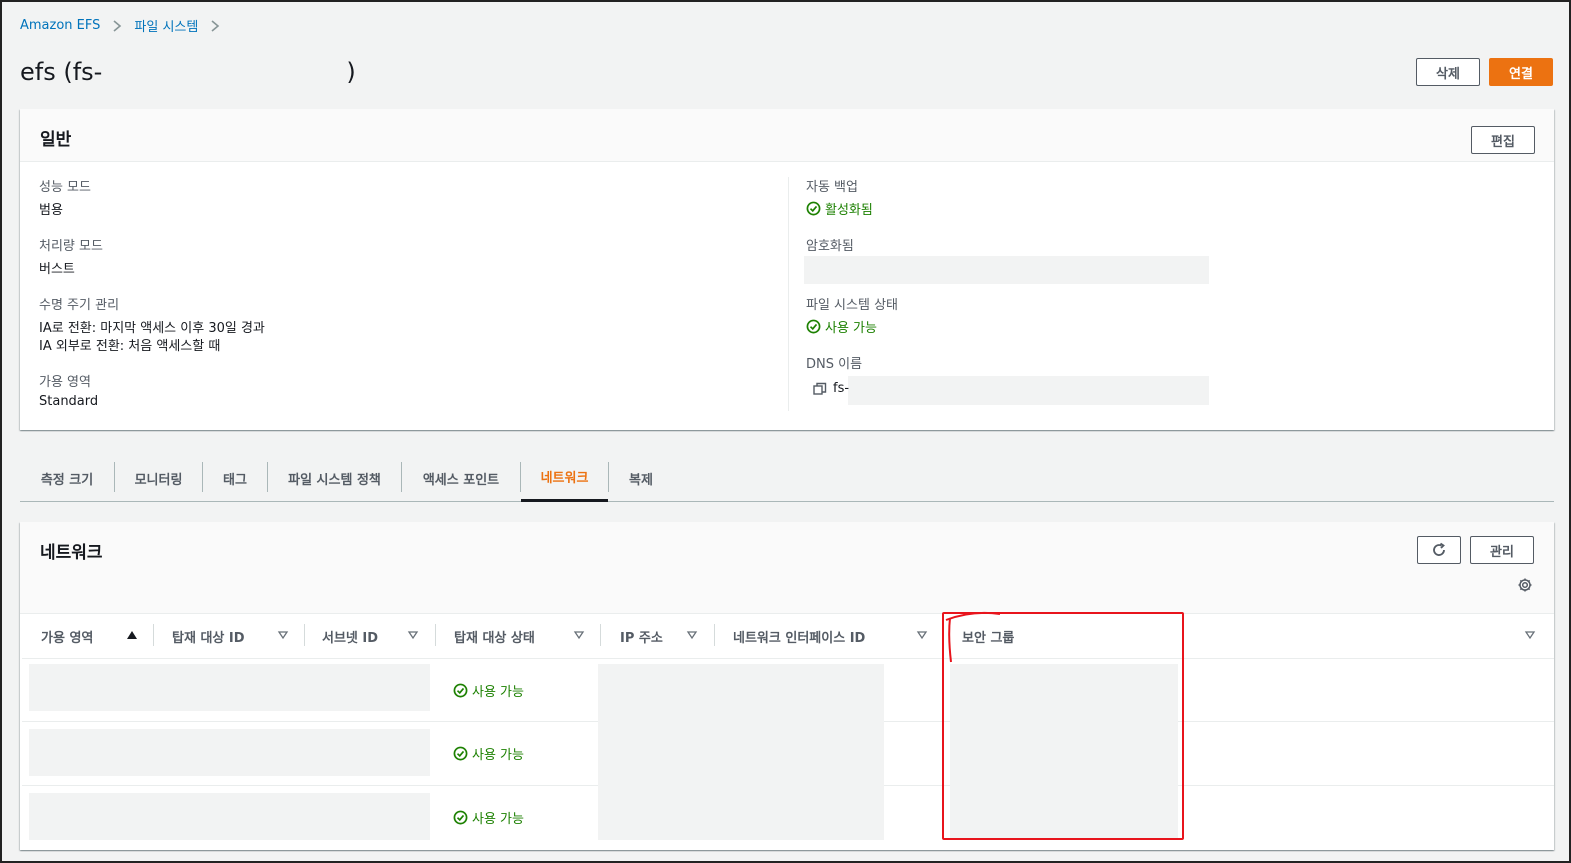 The image size is (1571, 863). I want to click on table-row-2-status: 사용 가능, so click(488, 817).